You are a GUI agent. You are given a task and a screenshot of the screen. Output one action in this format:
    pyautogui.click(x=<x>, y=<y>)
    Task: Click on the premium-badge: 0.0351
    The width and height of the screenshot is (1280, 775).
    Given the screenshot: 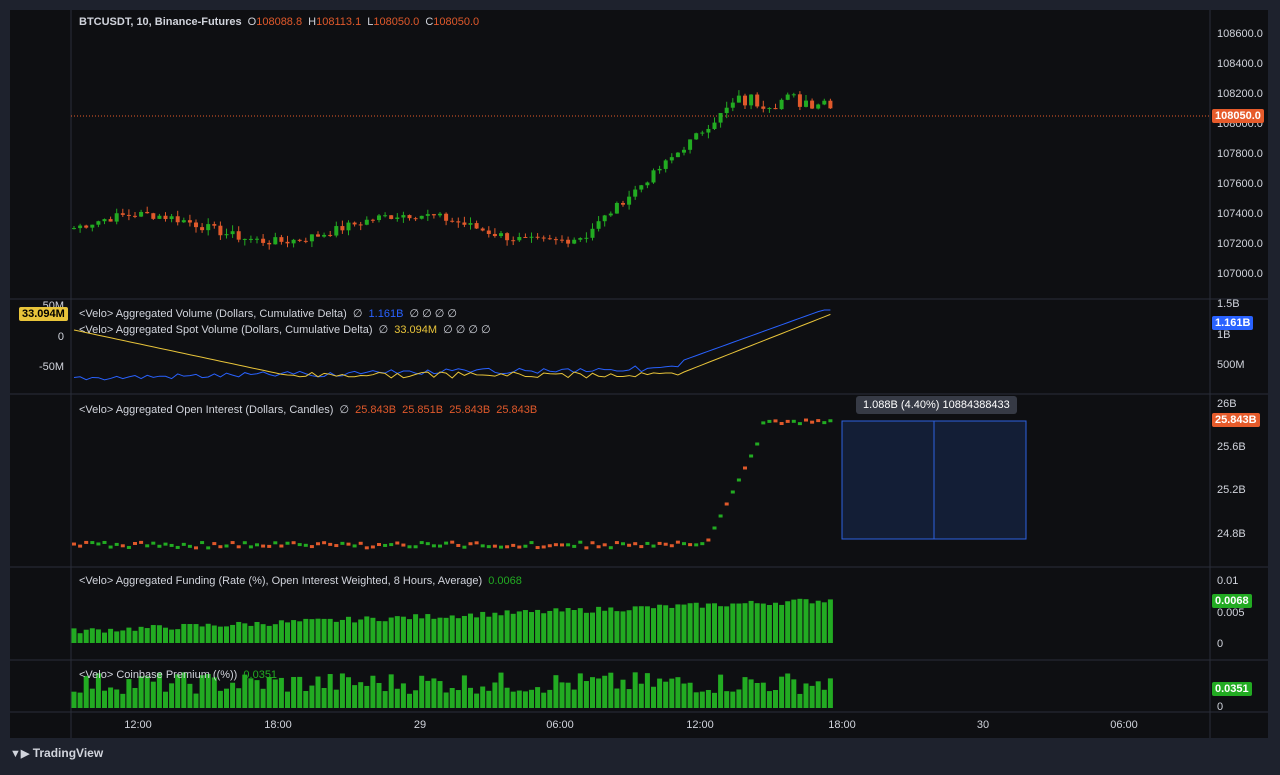 What is the action you would take?
    pyautogui.click(x=1232, y=689)
    